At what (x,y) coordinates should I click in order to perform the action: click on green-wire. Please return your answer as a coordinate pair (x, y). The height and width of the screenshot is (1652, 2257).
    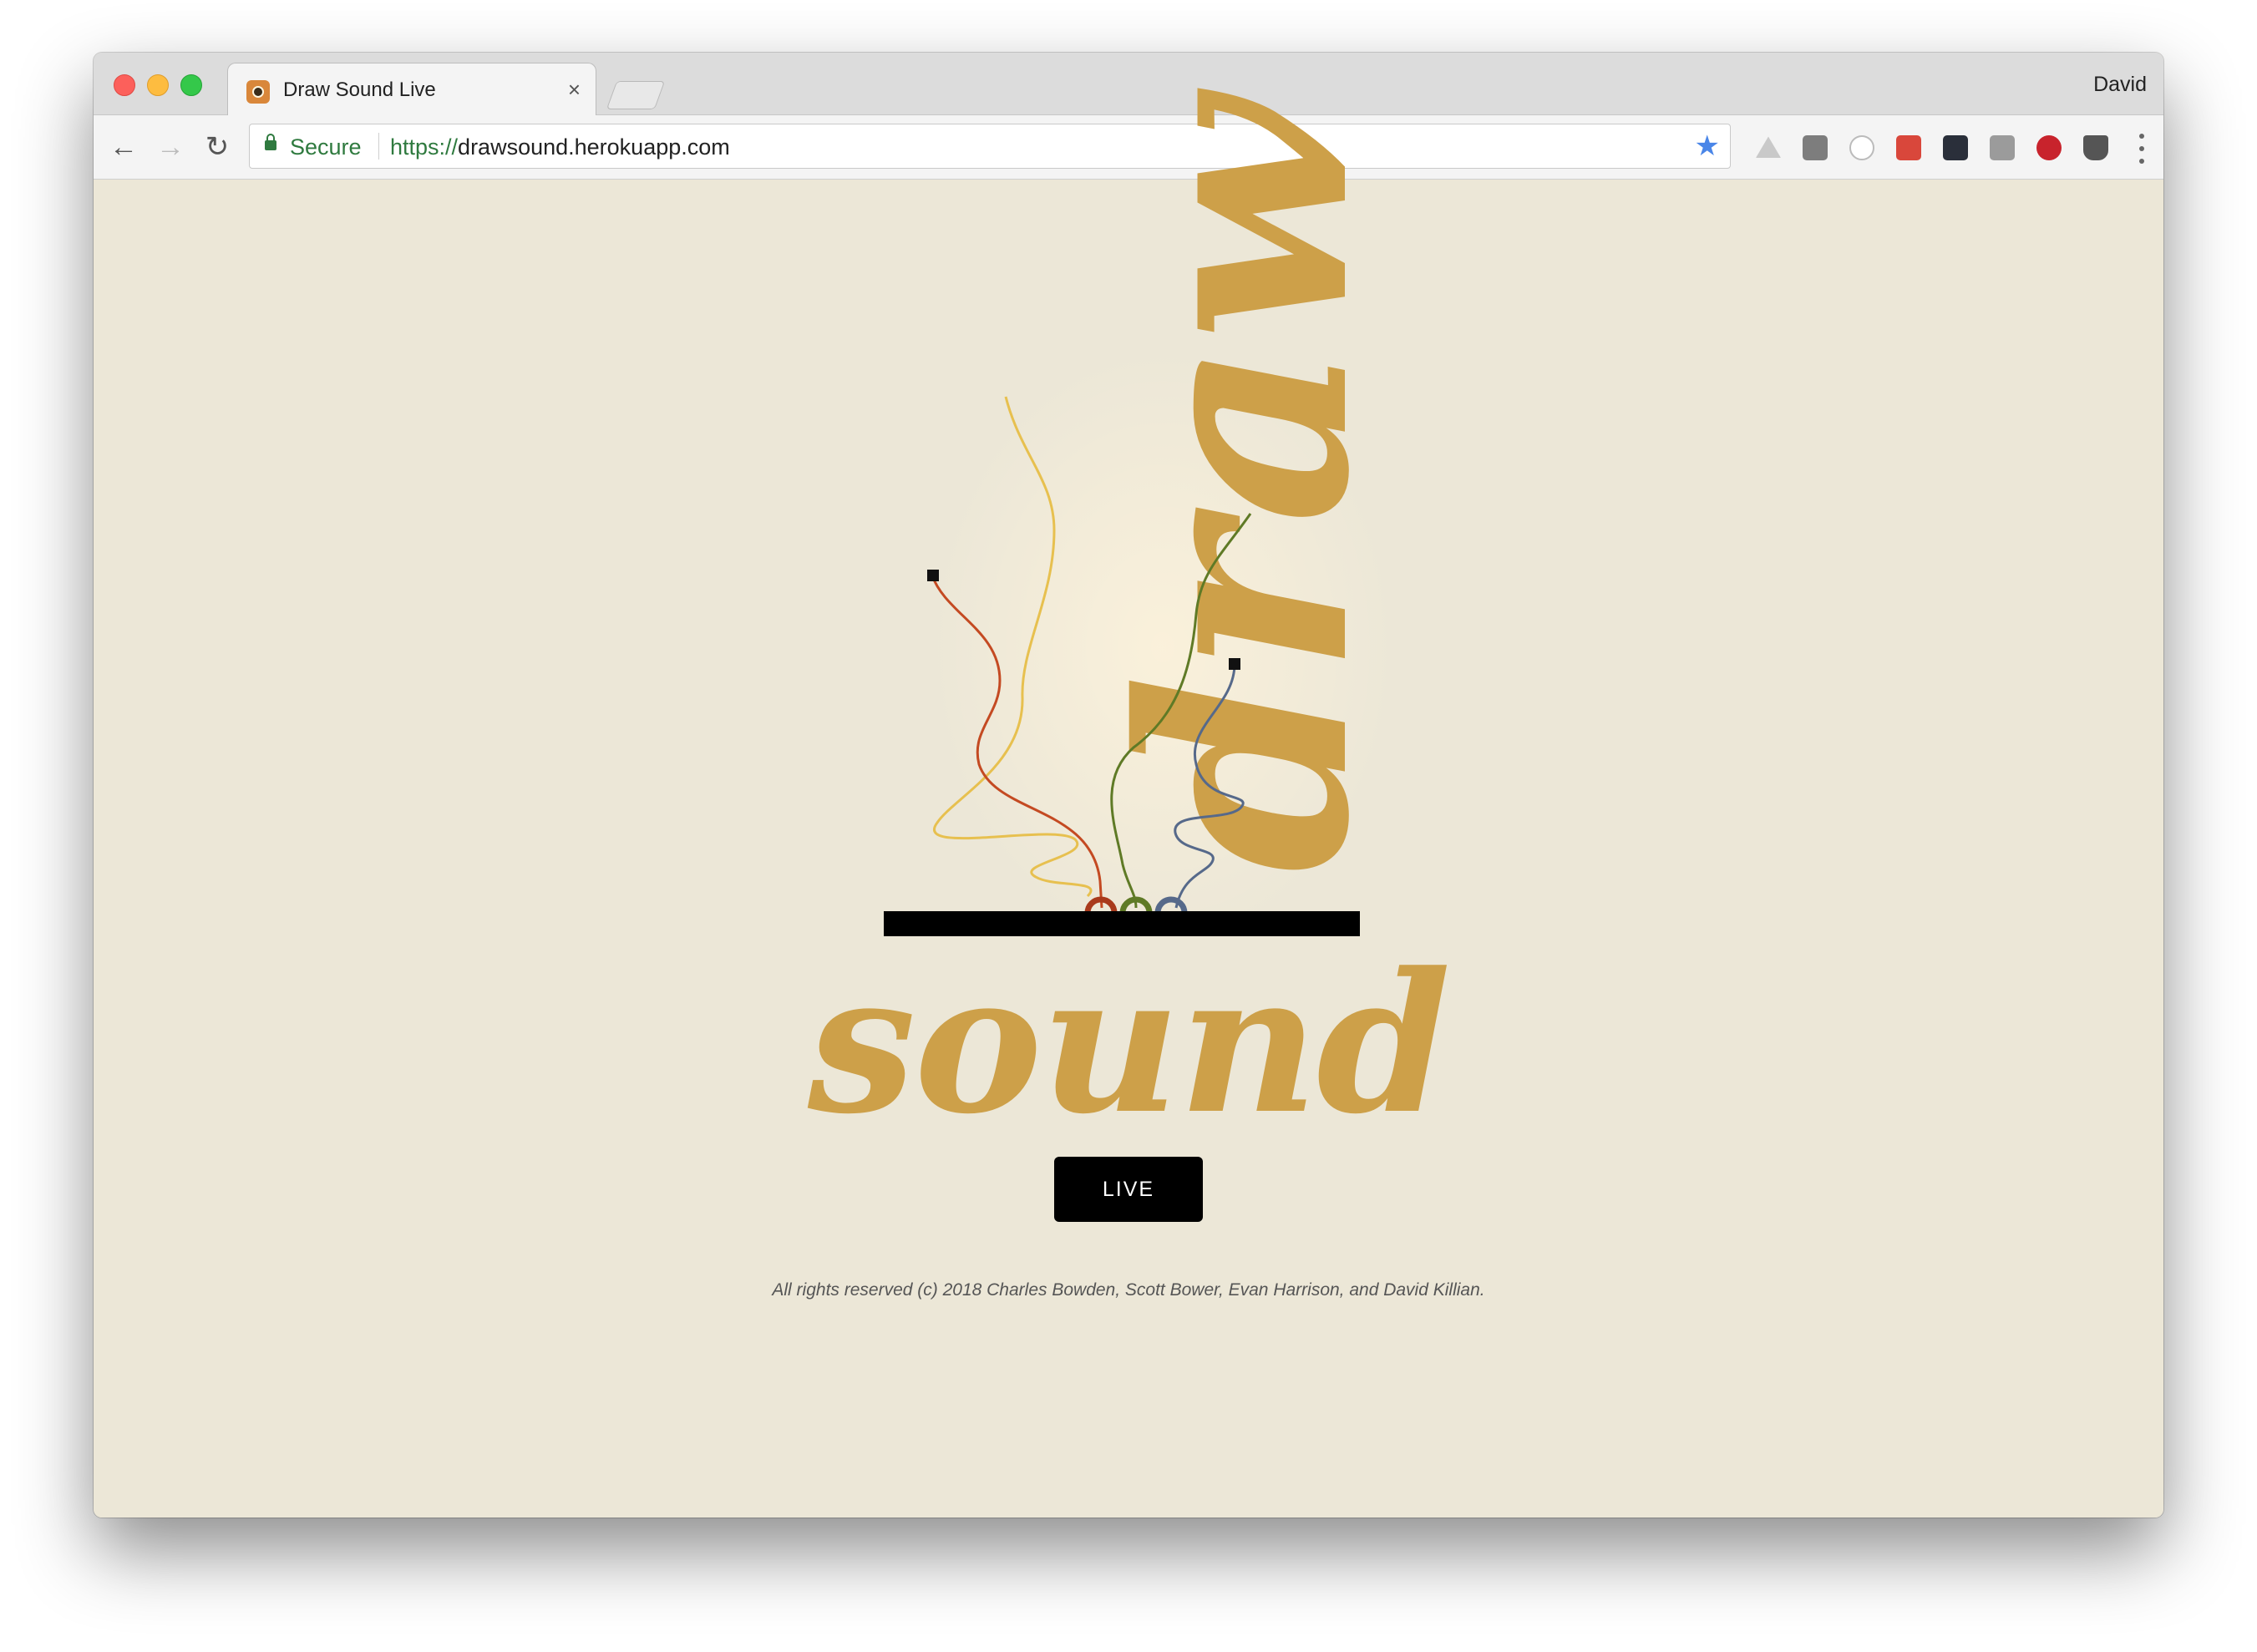
    Looking at the image, I should click on (1181, 711).